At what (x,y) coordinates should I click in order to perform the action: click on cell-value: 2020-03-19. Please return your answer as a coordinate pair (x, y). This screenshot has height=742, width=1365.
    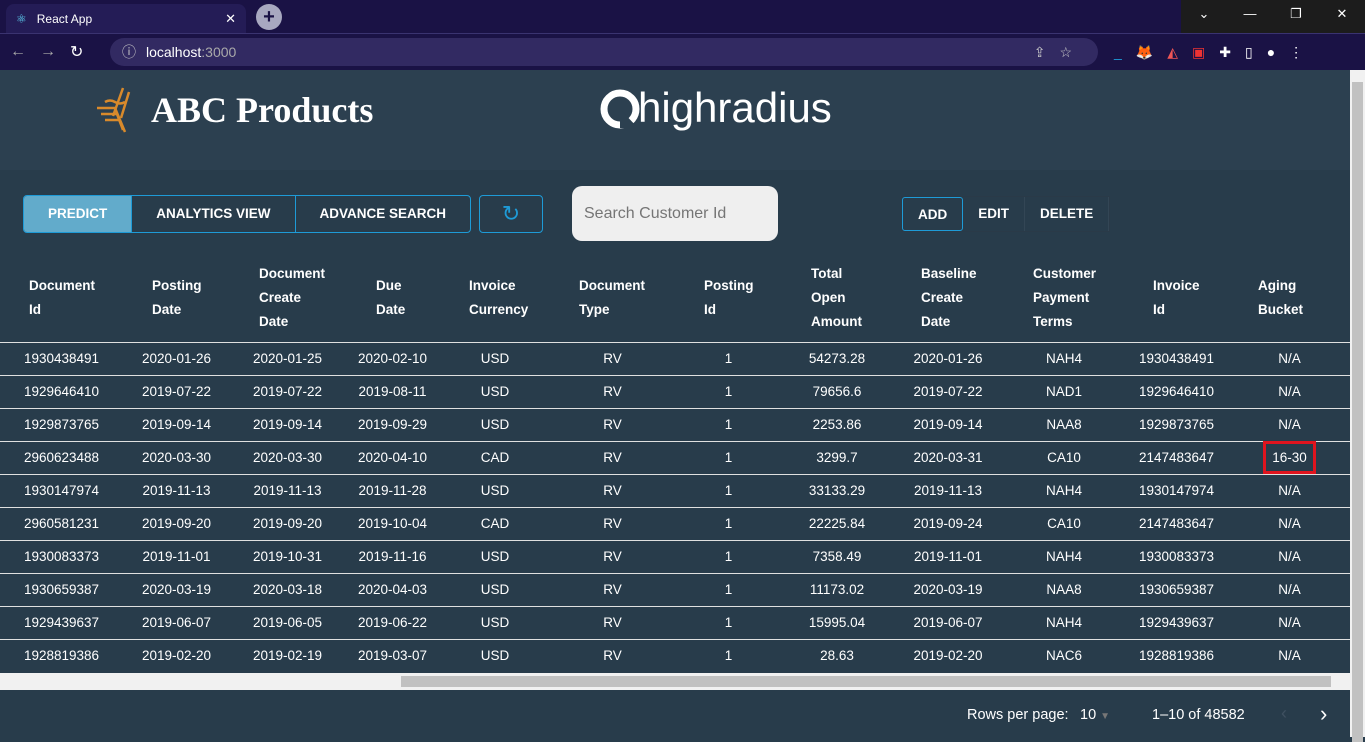
    Looking at the image, I should click on (176, 589).